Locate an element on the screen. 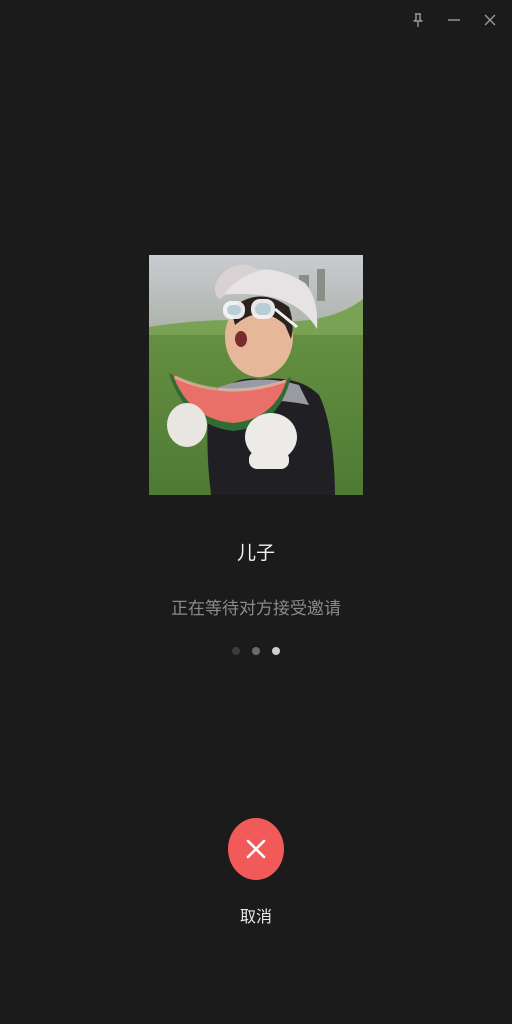 The width and height of the screenshot is (512, 1024). pin-icon is located at coordinates (418, 20).